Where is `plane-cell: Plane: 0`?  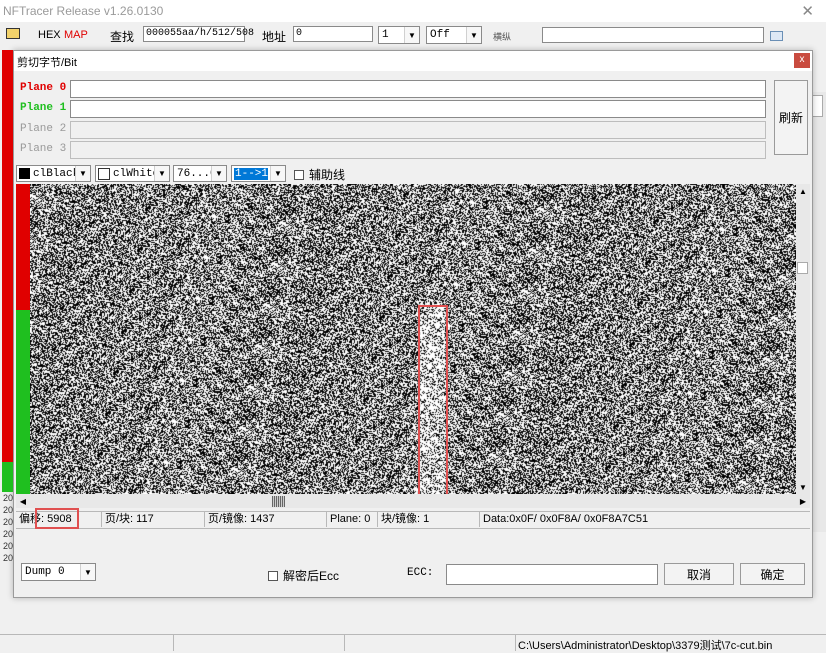 plane-cell: Plane: 0 is located at coordinates (352, 519).